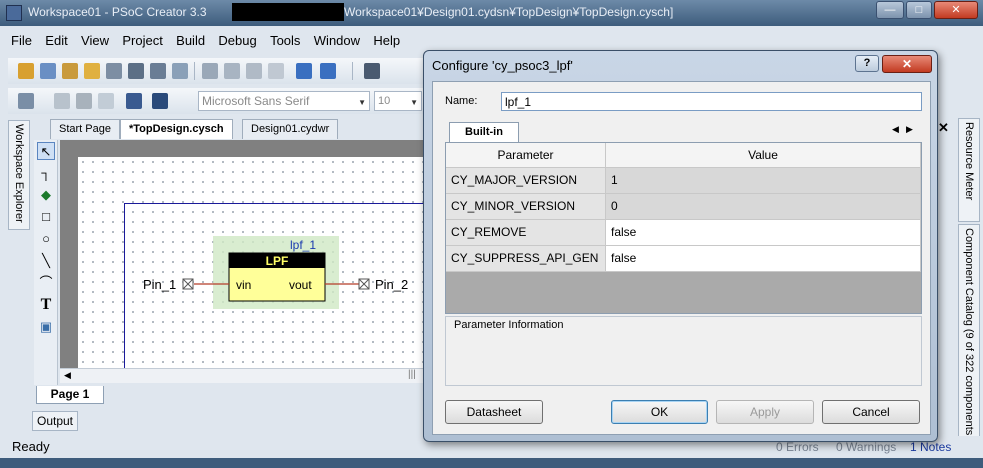  What do you see at coordinates (284, 101) in the screenshot?
I see `font-family-select: Microsoft Sans Serif ▼` at bounding box center [284, 101].